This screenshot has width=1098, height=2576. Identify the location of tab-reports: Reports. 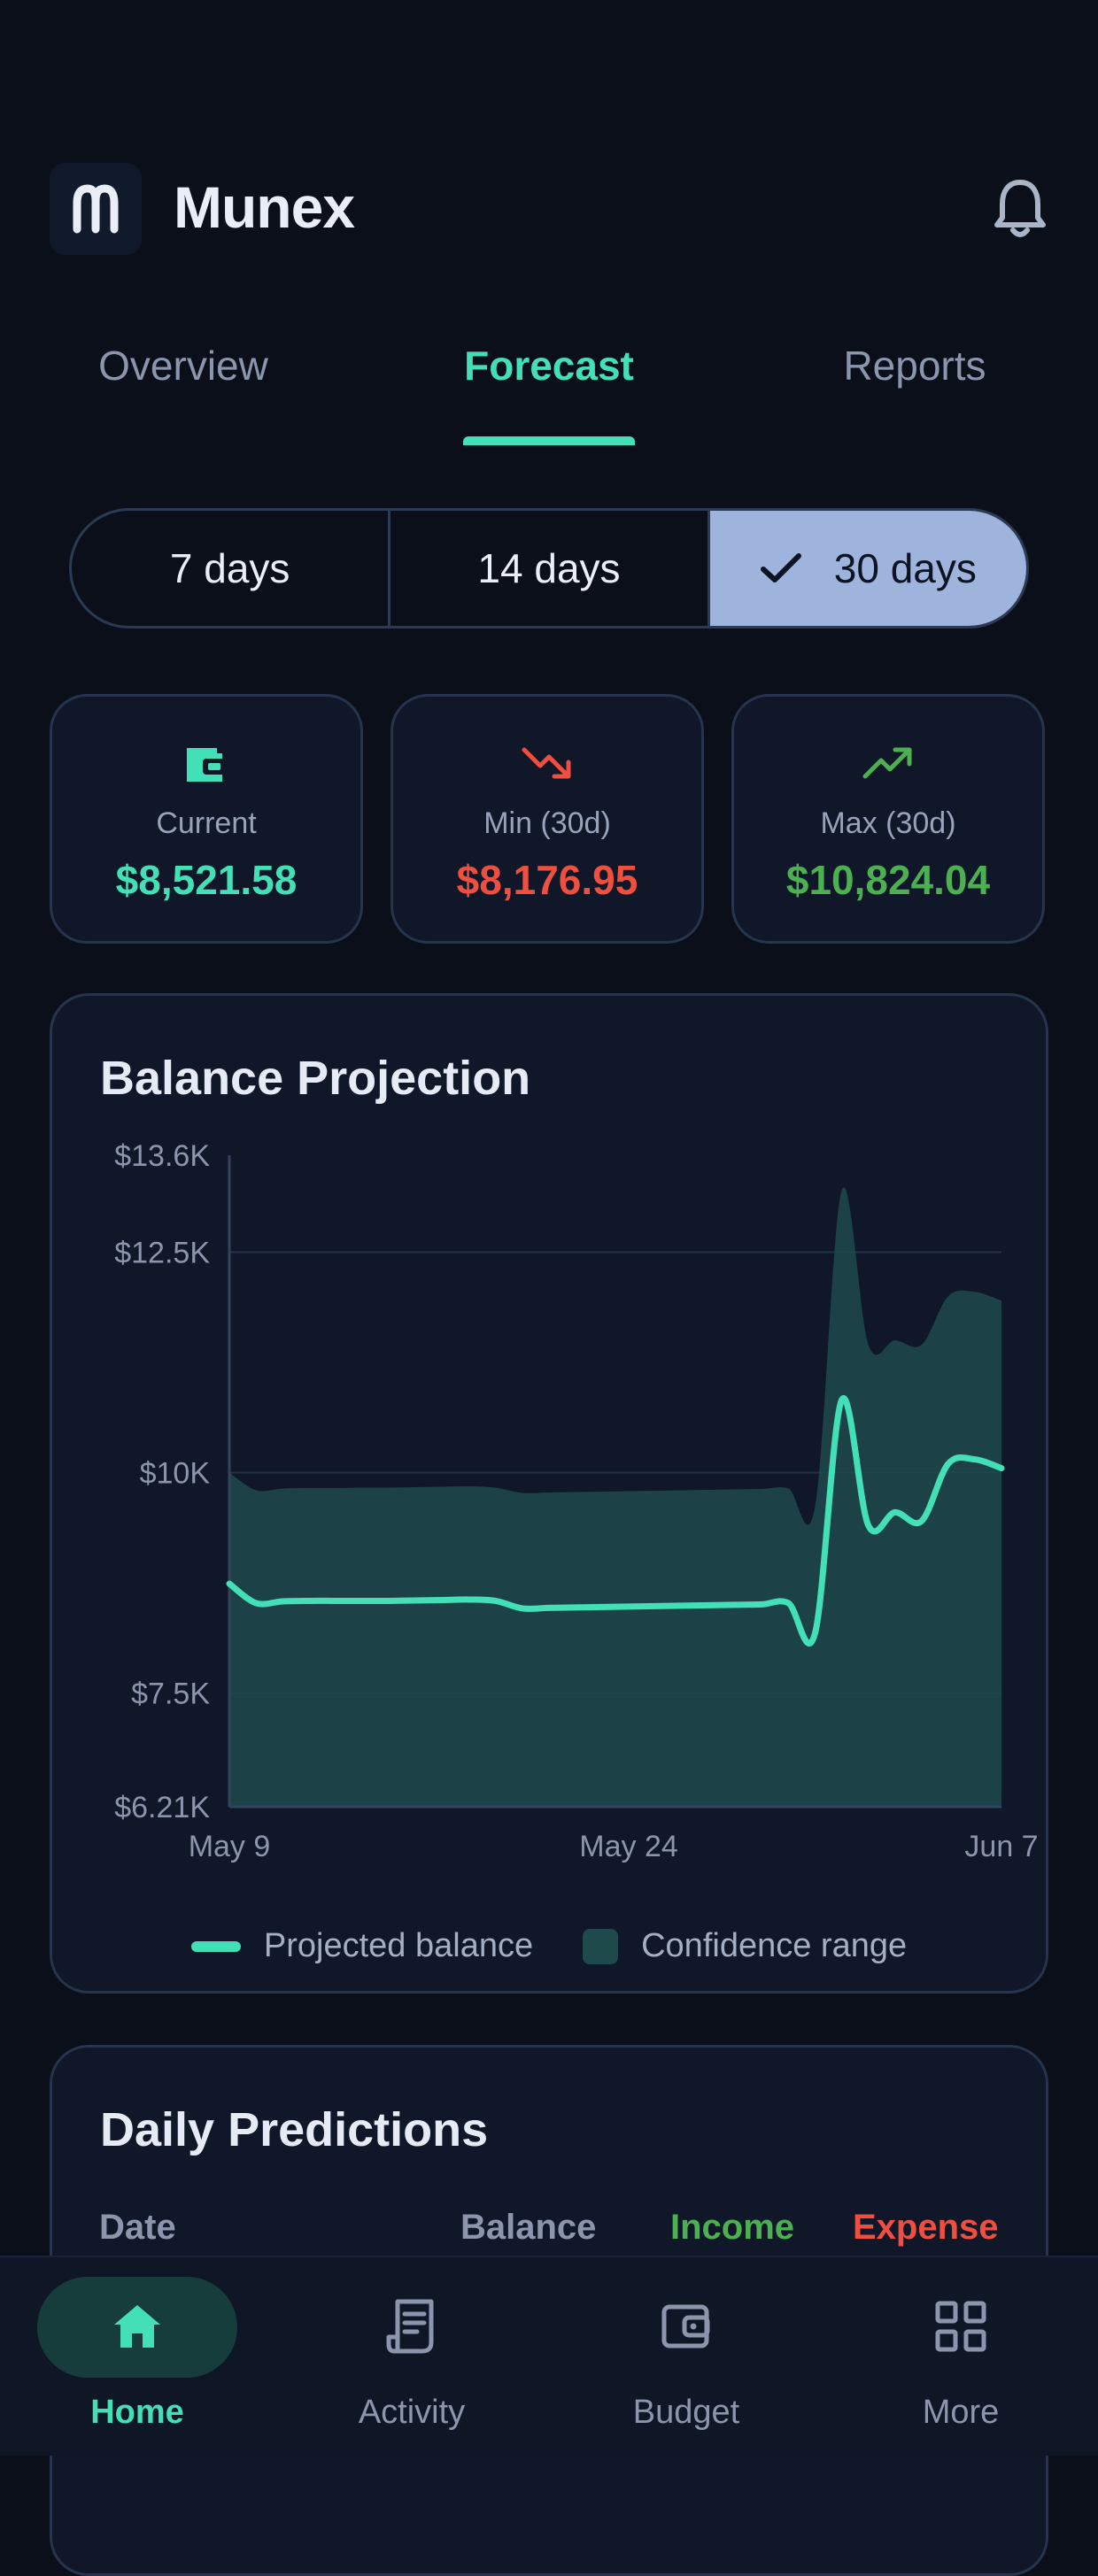
(915, 365).